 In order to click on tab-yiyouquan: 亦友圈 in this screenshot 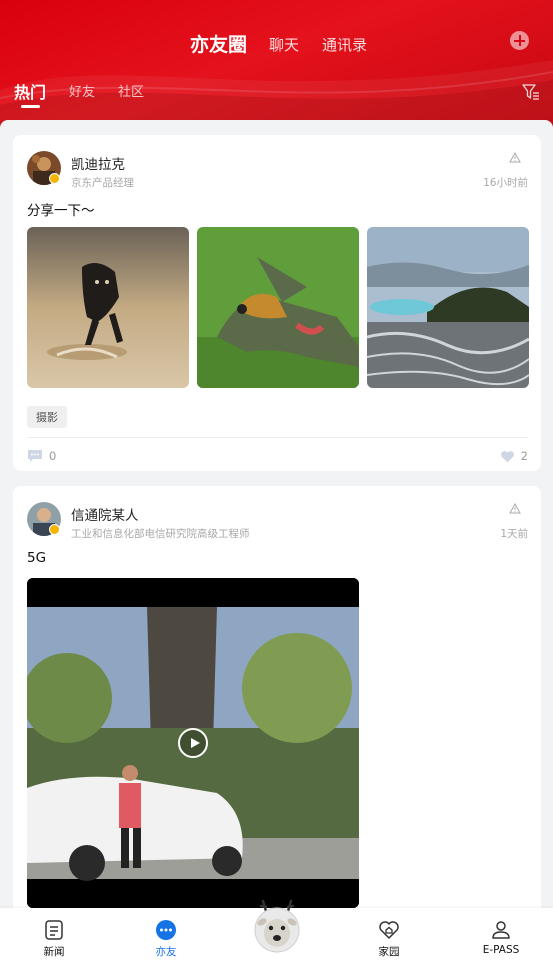, I will do `click(218, 43)`.